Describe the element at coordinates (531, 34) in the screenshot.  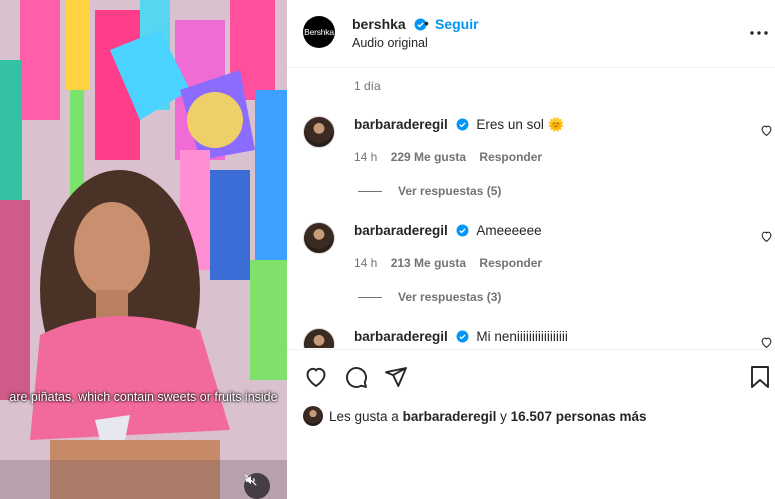
I see `post-header: Bershka bershka • Seguir Audio original` at that location.